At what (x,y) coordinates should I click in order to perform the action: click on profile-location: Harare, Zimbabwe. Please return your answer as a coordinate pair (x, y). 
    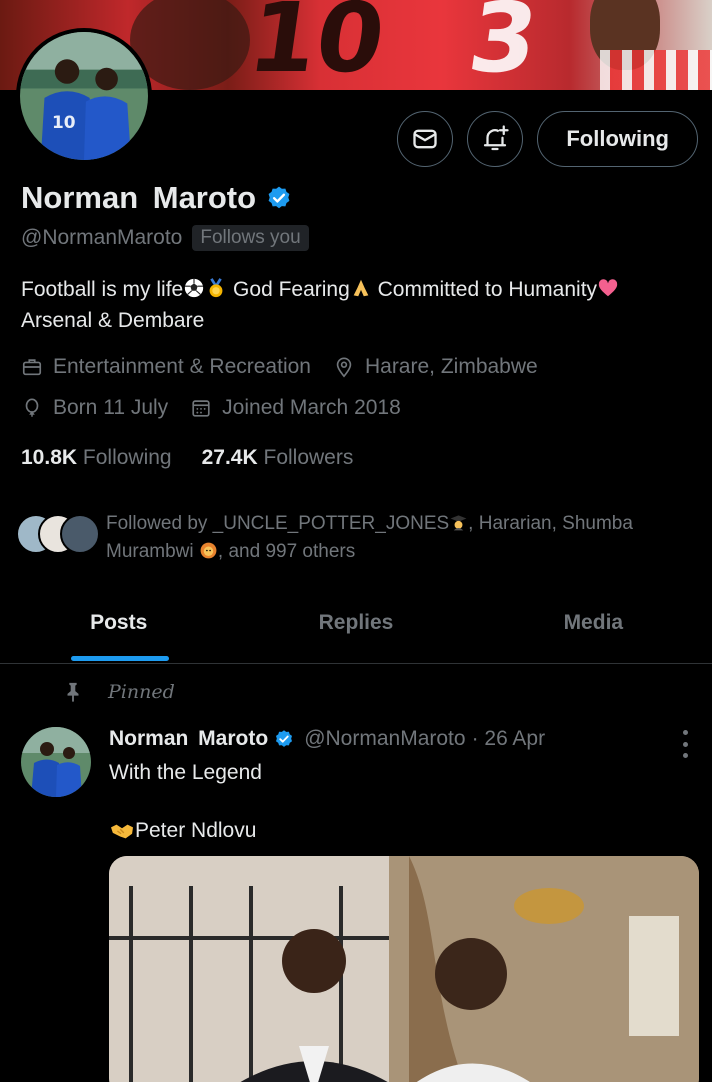
    Looking at the image, I should click on (435, 367).